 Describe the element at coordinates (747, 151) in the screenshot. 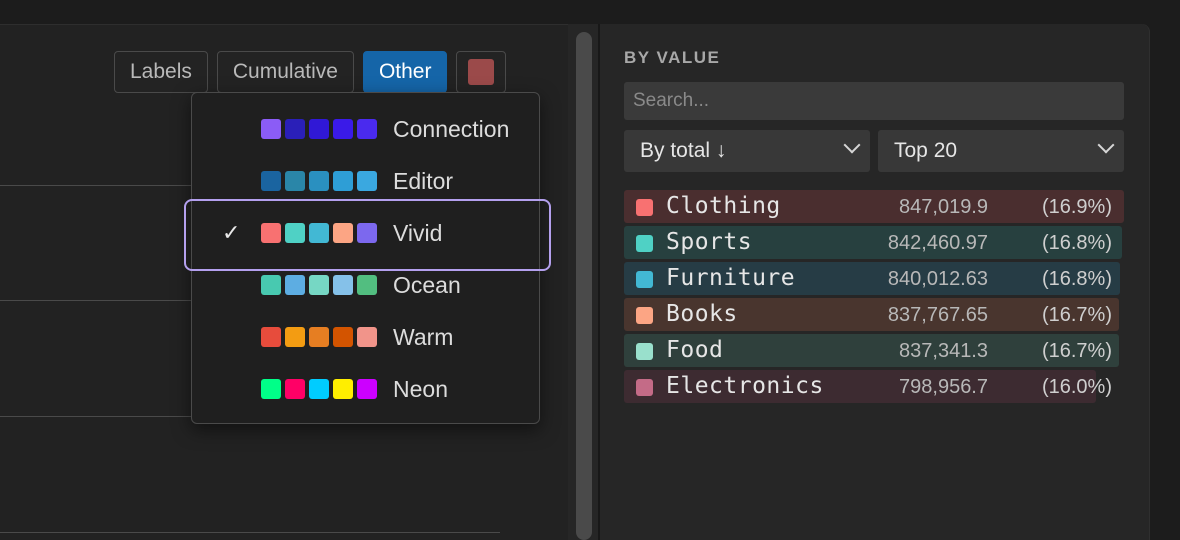

I see `sort-select: By total ↓` at that location.